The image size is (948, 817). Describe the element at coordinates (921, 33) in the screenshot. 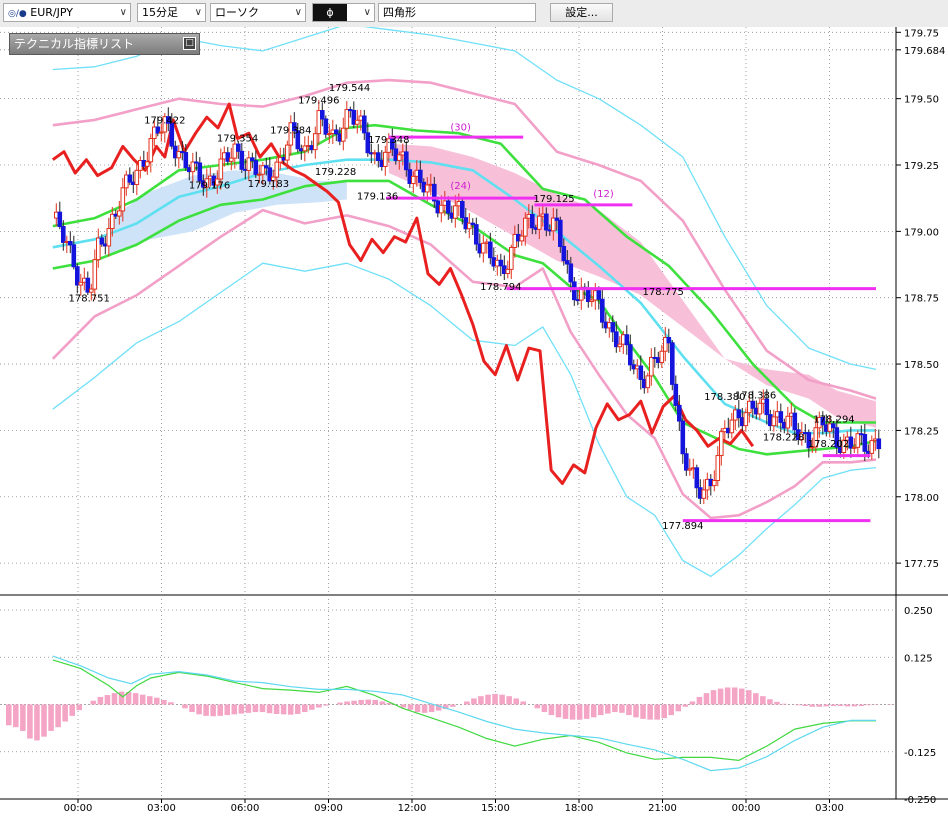

I see `y-tick-label: 179.75` at that location.